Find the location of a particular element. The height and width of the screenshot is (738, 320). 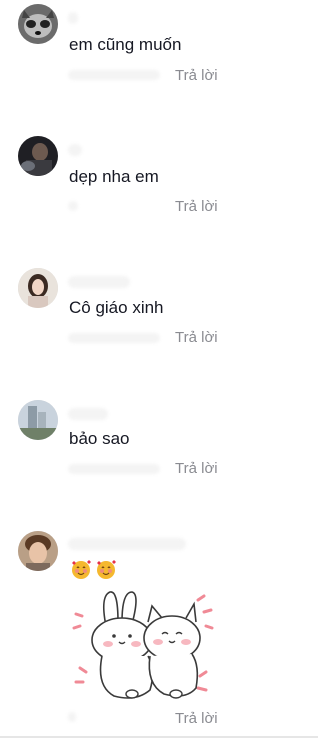

comment-text: Cô giáo xinh is located at coordinates (116, 307).